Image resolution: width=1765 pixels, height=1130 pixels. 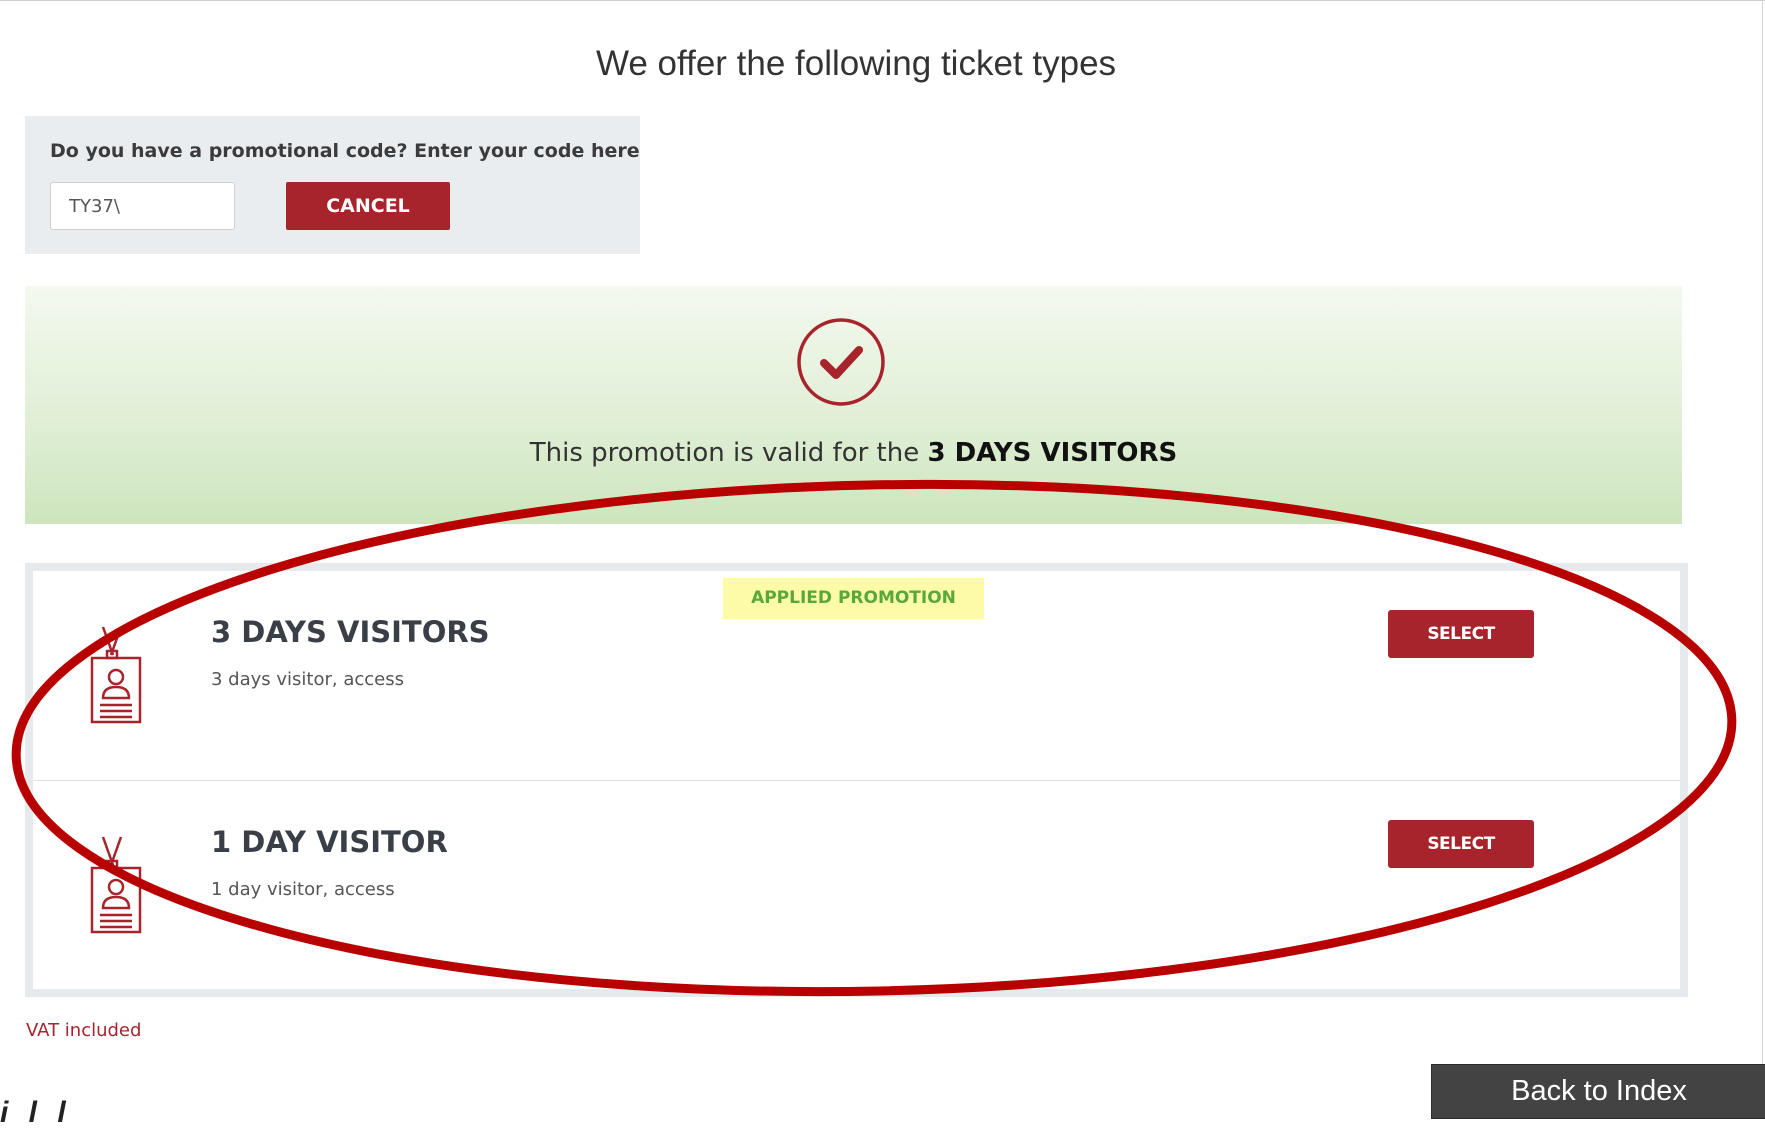 I want to click on back-to-index-button: Back to Index, so click(x=1598, y=1091).